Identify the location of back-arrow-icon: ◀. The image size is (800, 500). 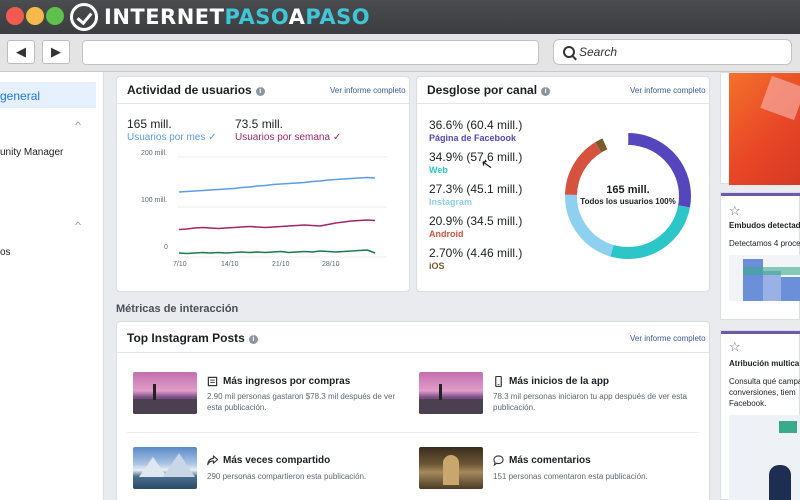
(21, 51).